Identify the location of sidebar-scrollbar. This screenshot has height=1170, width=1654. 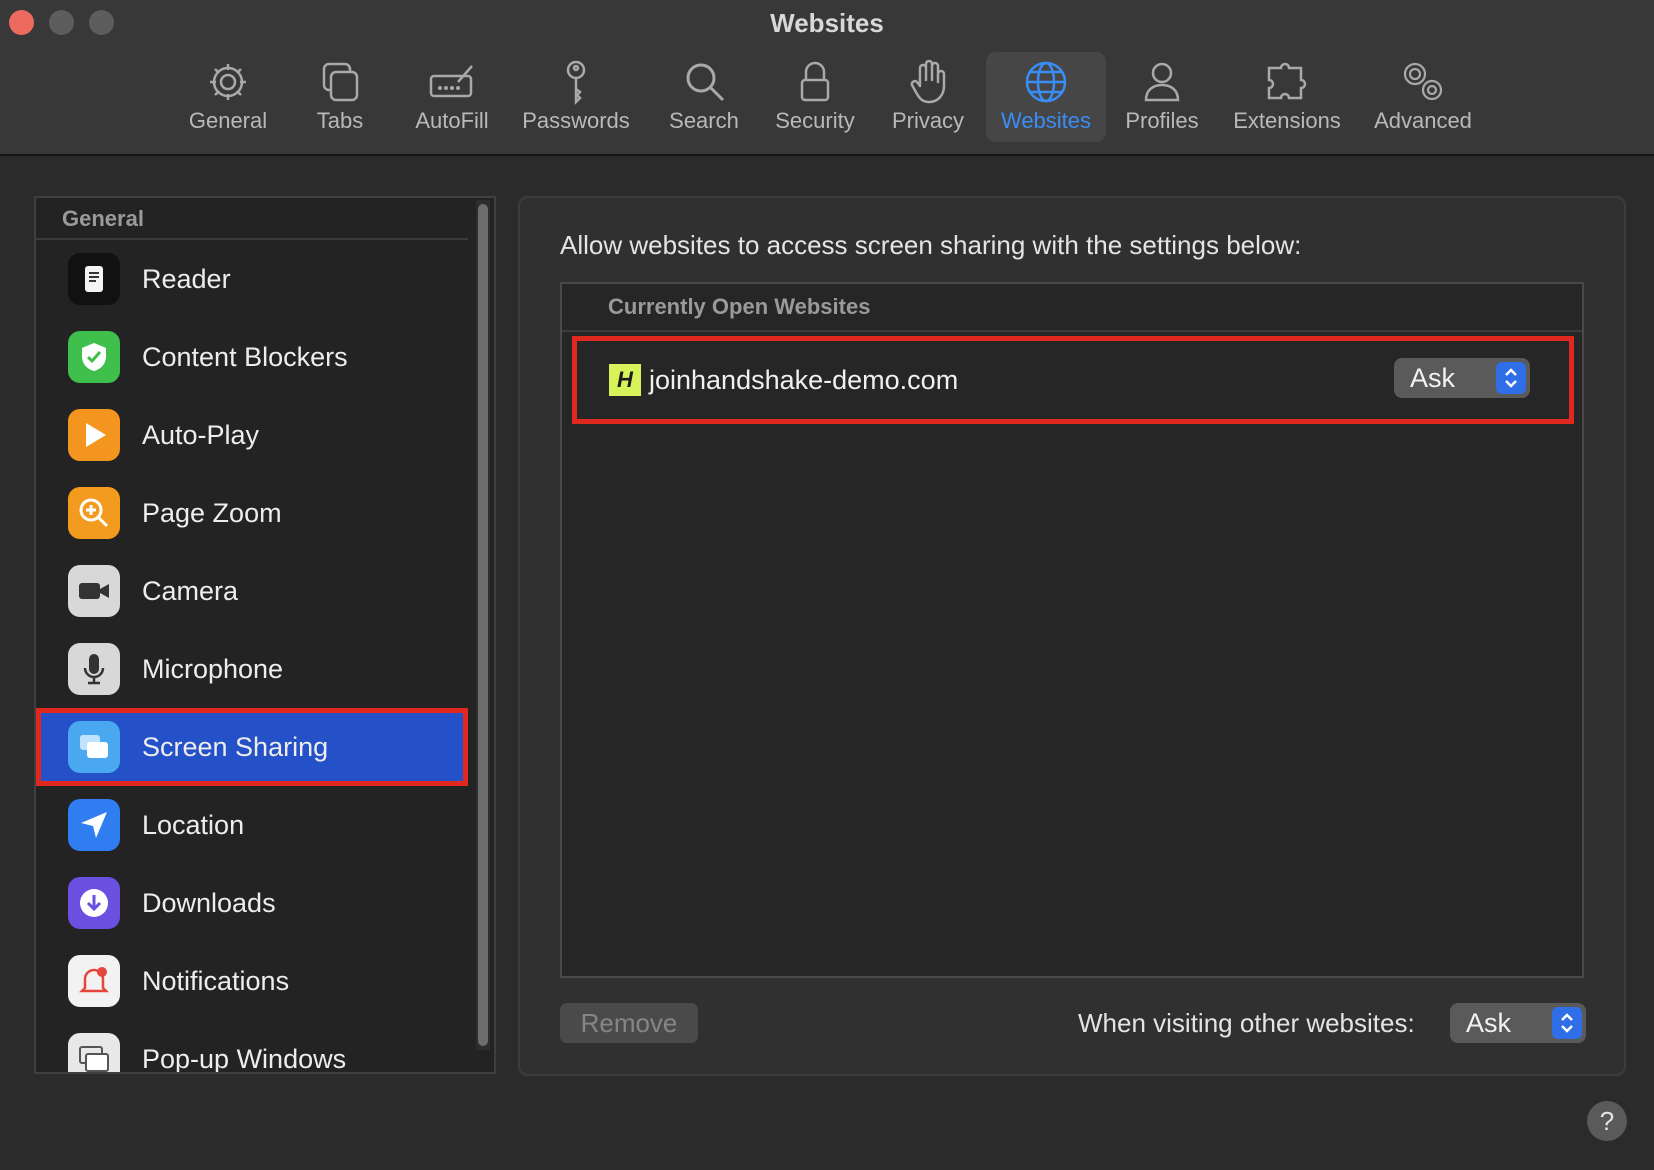
(483, 625).